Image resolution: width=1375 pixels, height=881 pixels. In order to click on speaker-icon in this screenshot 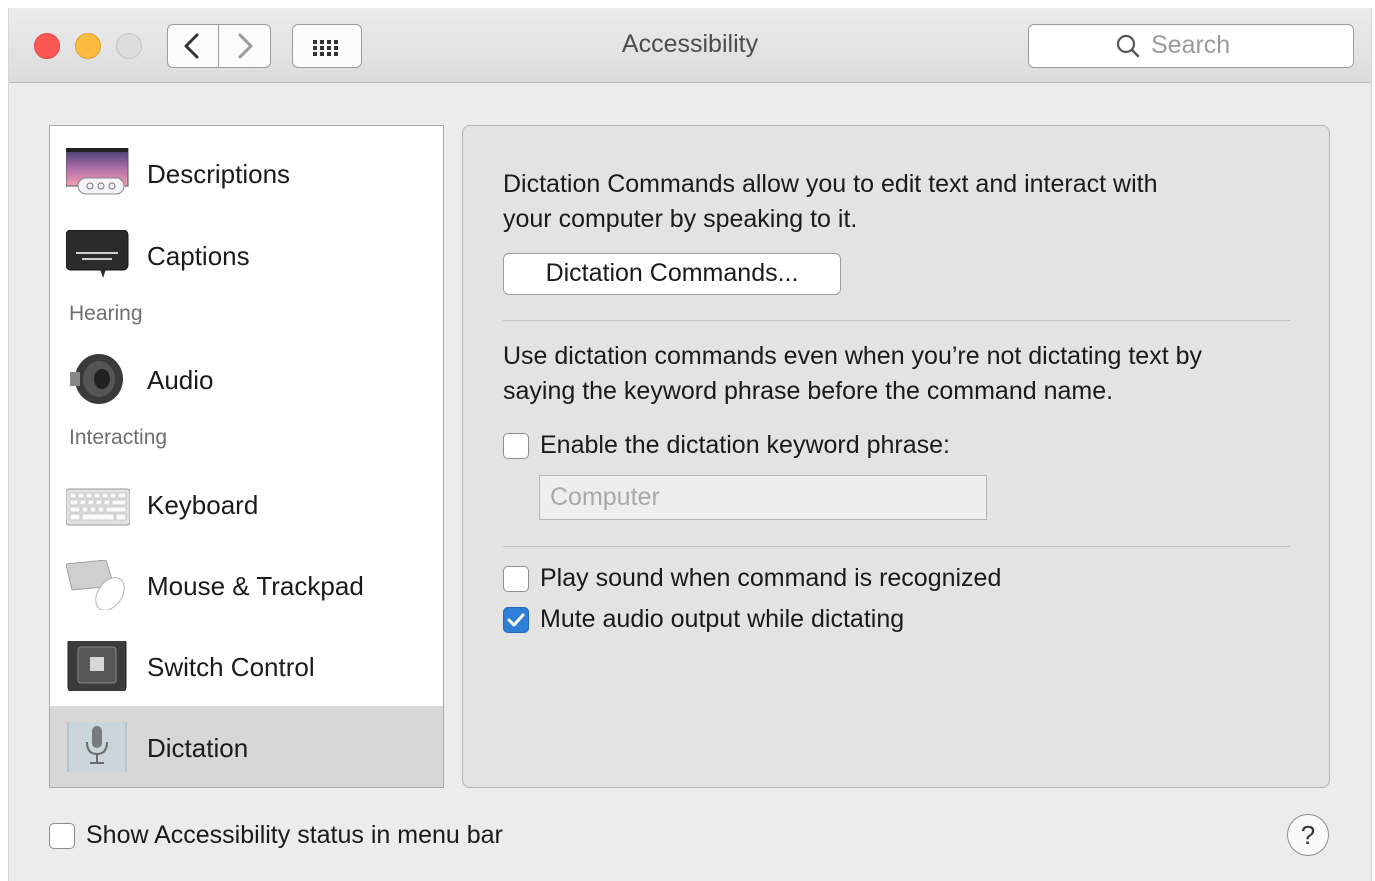, I will do `click(96, 379)`.